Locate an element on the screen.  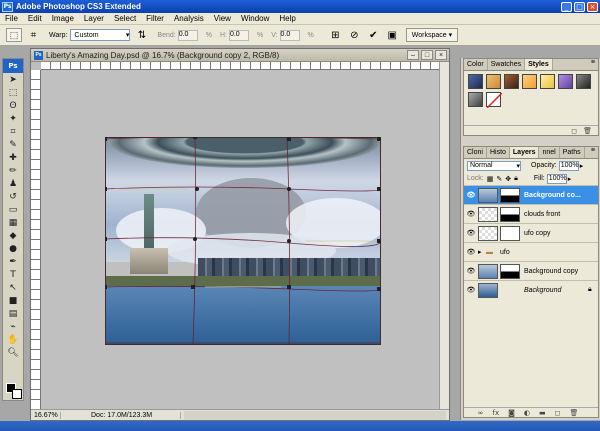
warp-style-select: Custom ▾ is located at coordinates (100, 35).